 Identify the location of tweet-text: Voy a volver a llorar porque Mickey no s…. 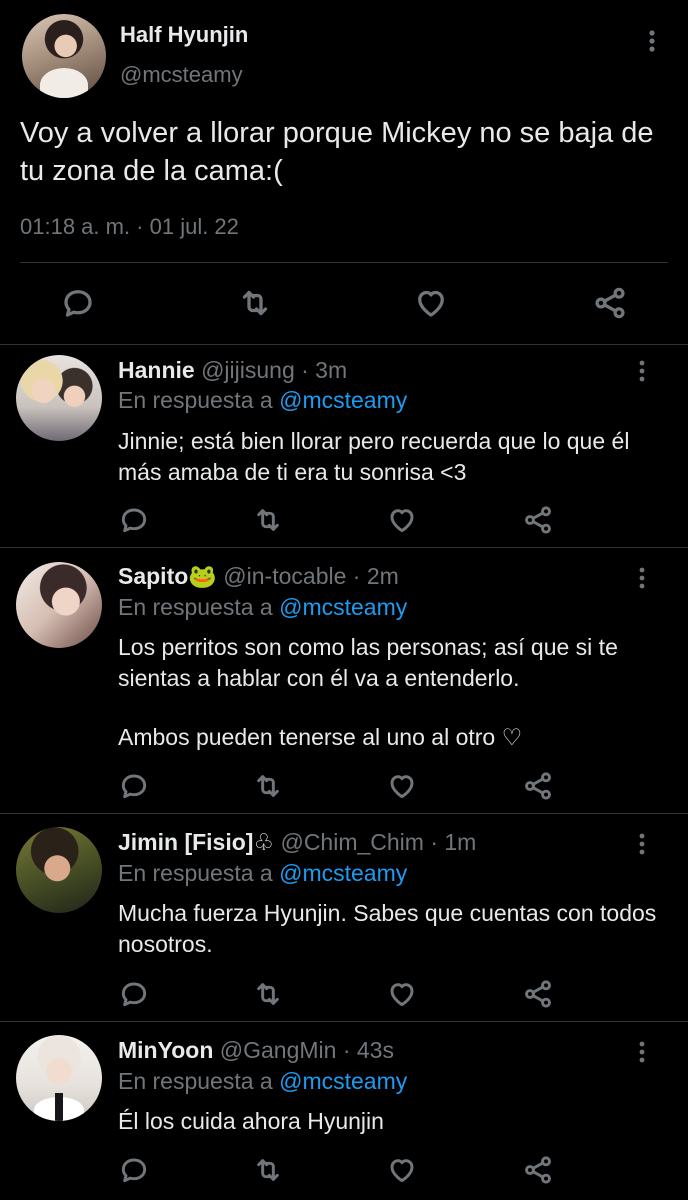
(337, 152).